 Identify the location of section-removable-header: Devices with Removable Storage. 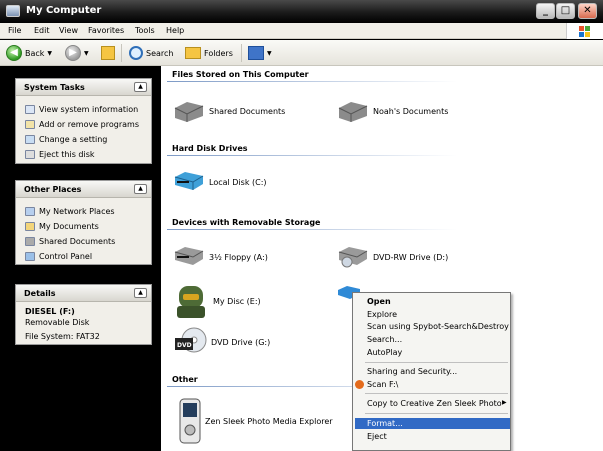
(246, 222).